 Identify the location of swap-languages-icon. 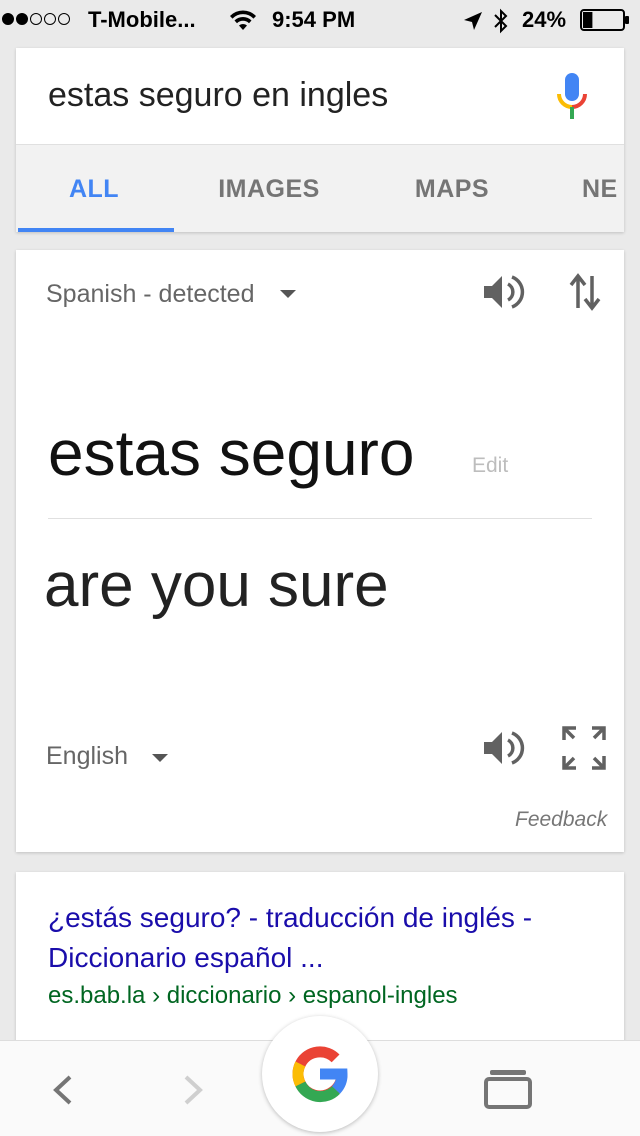
(585, 292).